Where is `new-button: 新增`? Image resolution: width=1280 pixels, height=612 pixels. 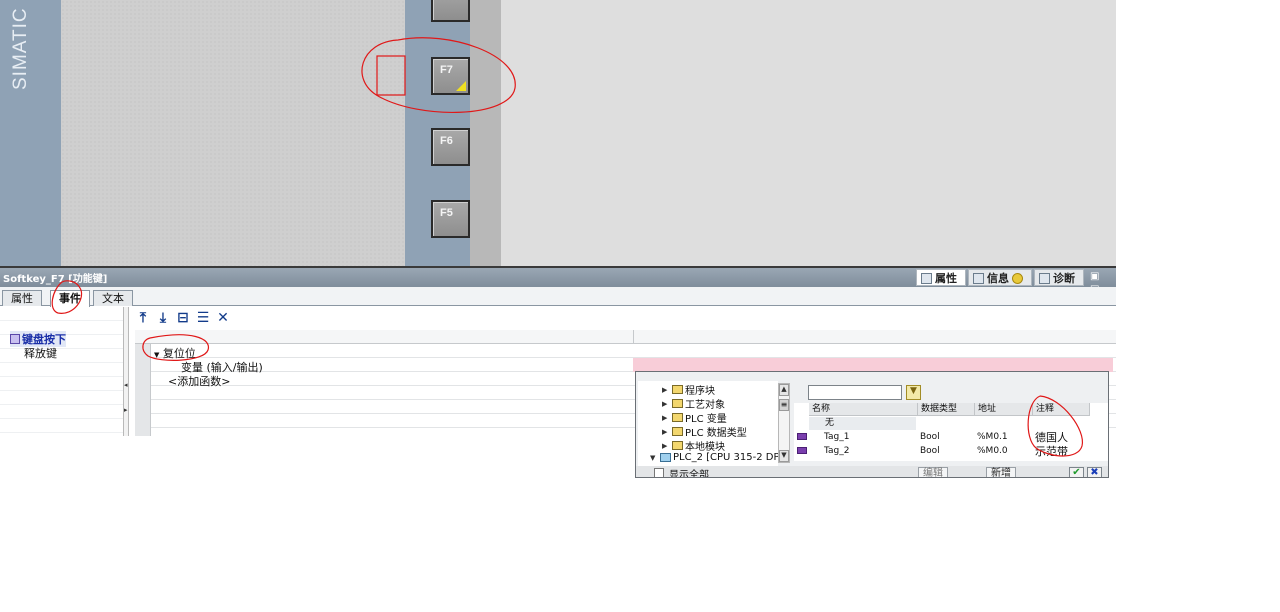
new-button: 新增 is located at coordinates (1001, 472).